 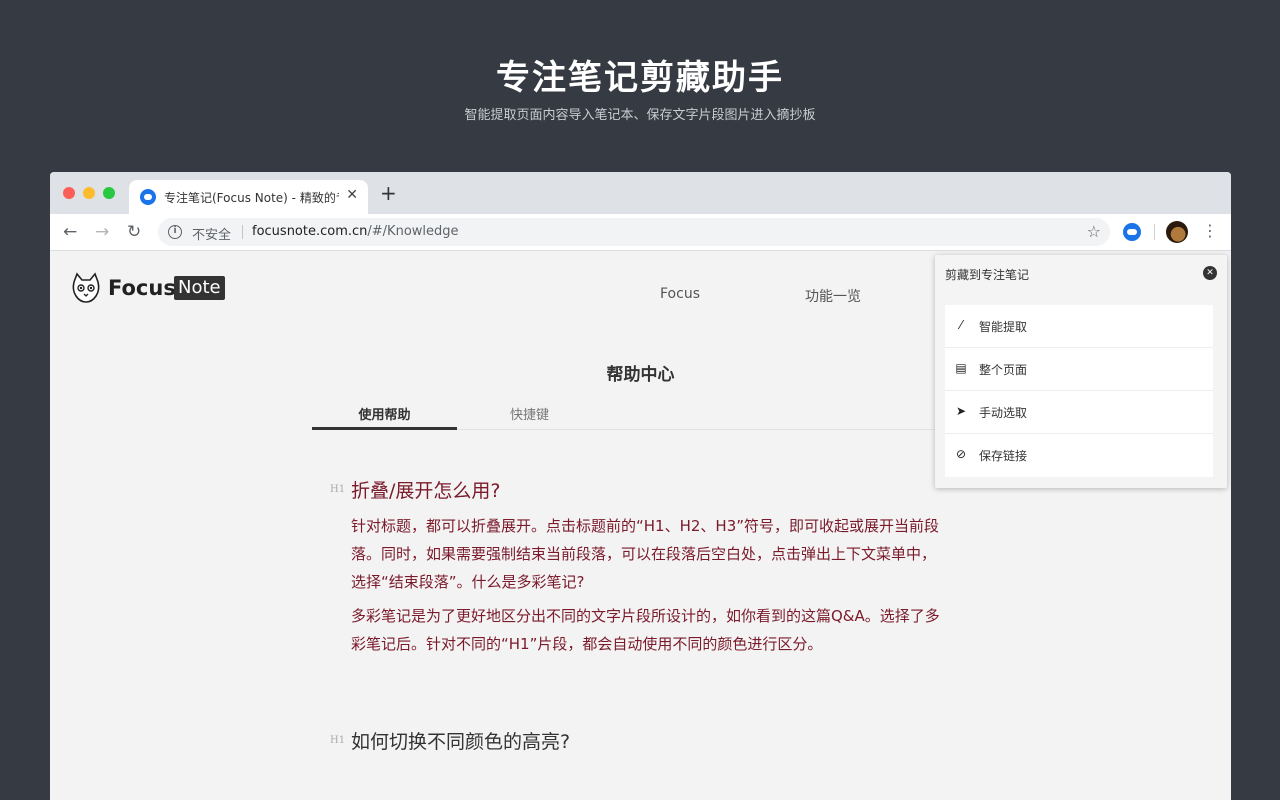 What do you see at coordinates (961, 411) in the screenshot?
I see `cursor-icon: ➤` at bounding box center [961, 411].